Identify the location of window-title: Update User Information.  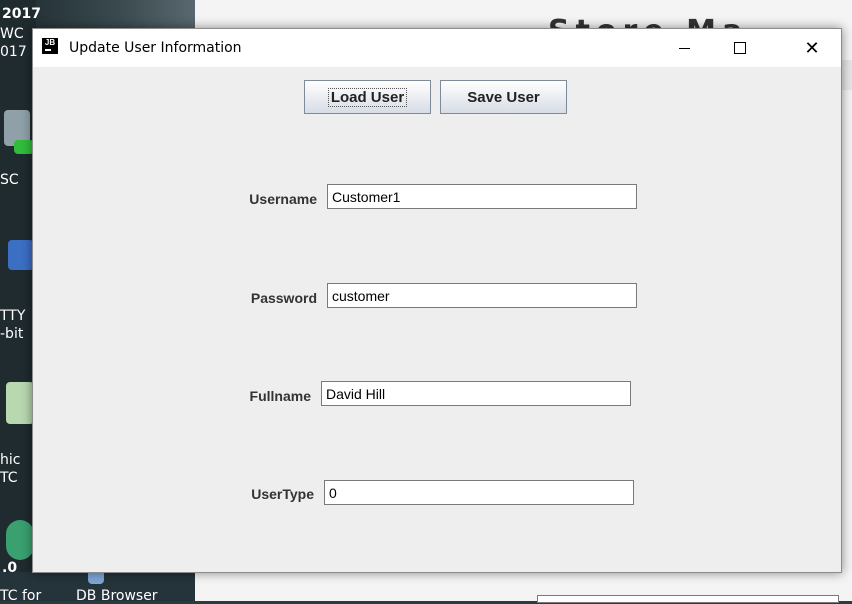
(155, 48).